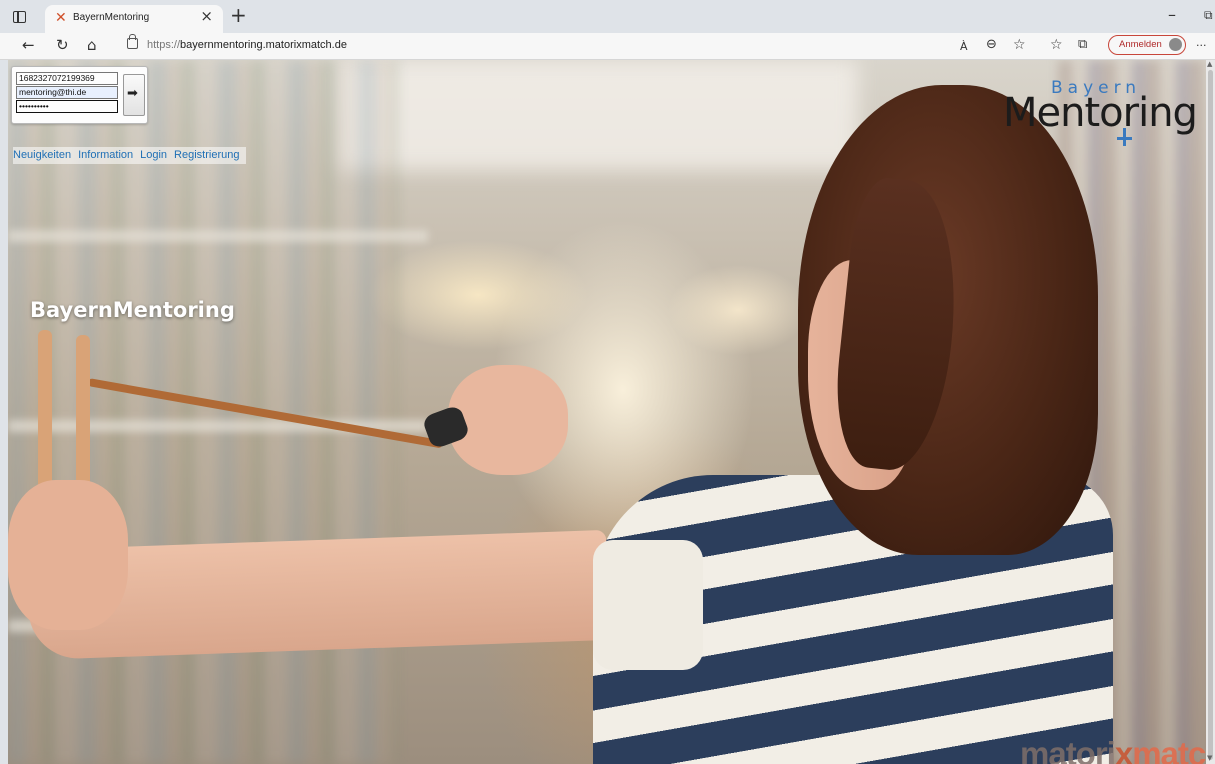  I want to click on restore-button: ⧉, so click(1208, 15).